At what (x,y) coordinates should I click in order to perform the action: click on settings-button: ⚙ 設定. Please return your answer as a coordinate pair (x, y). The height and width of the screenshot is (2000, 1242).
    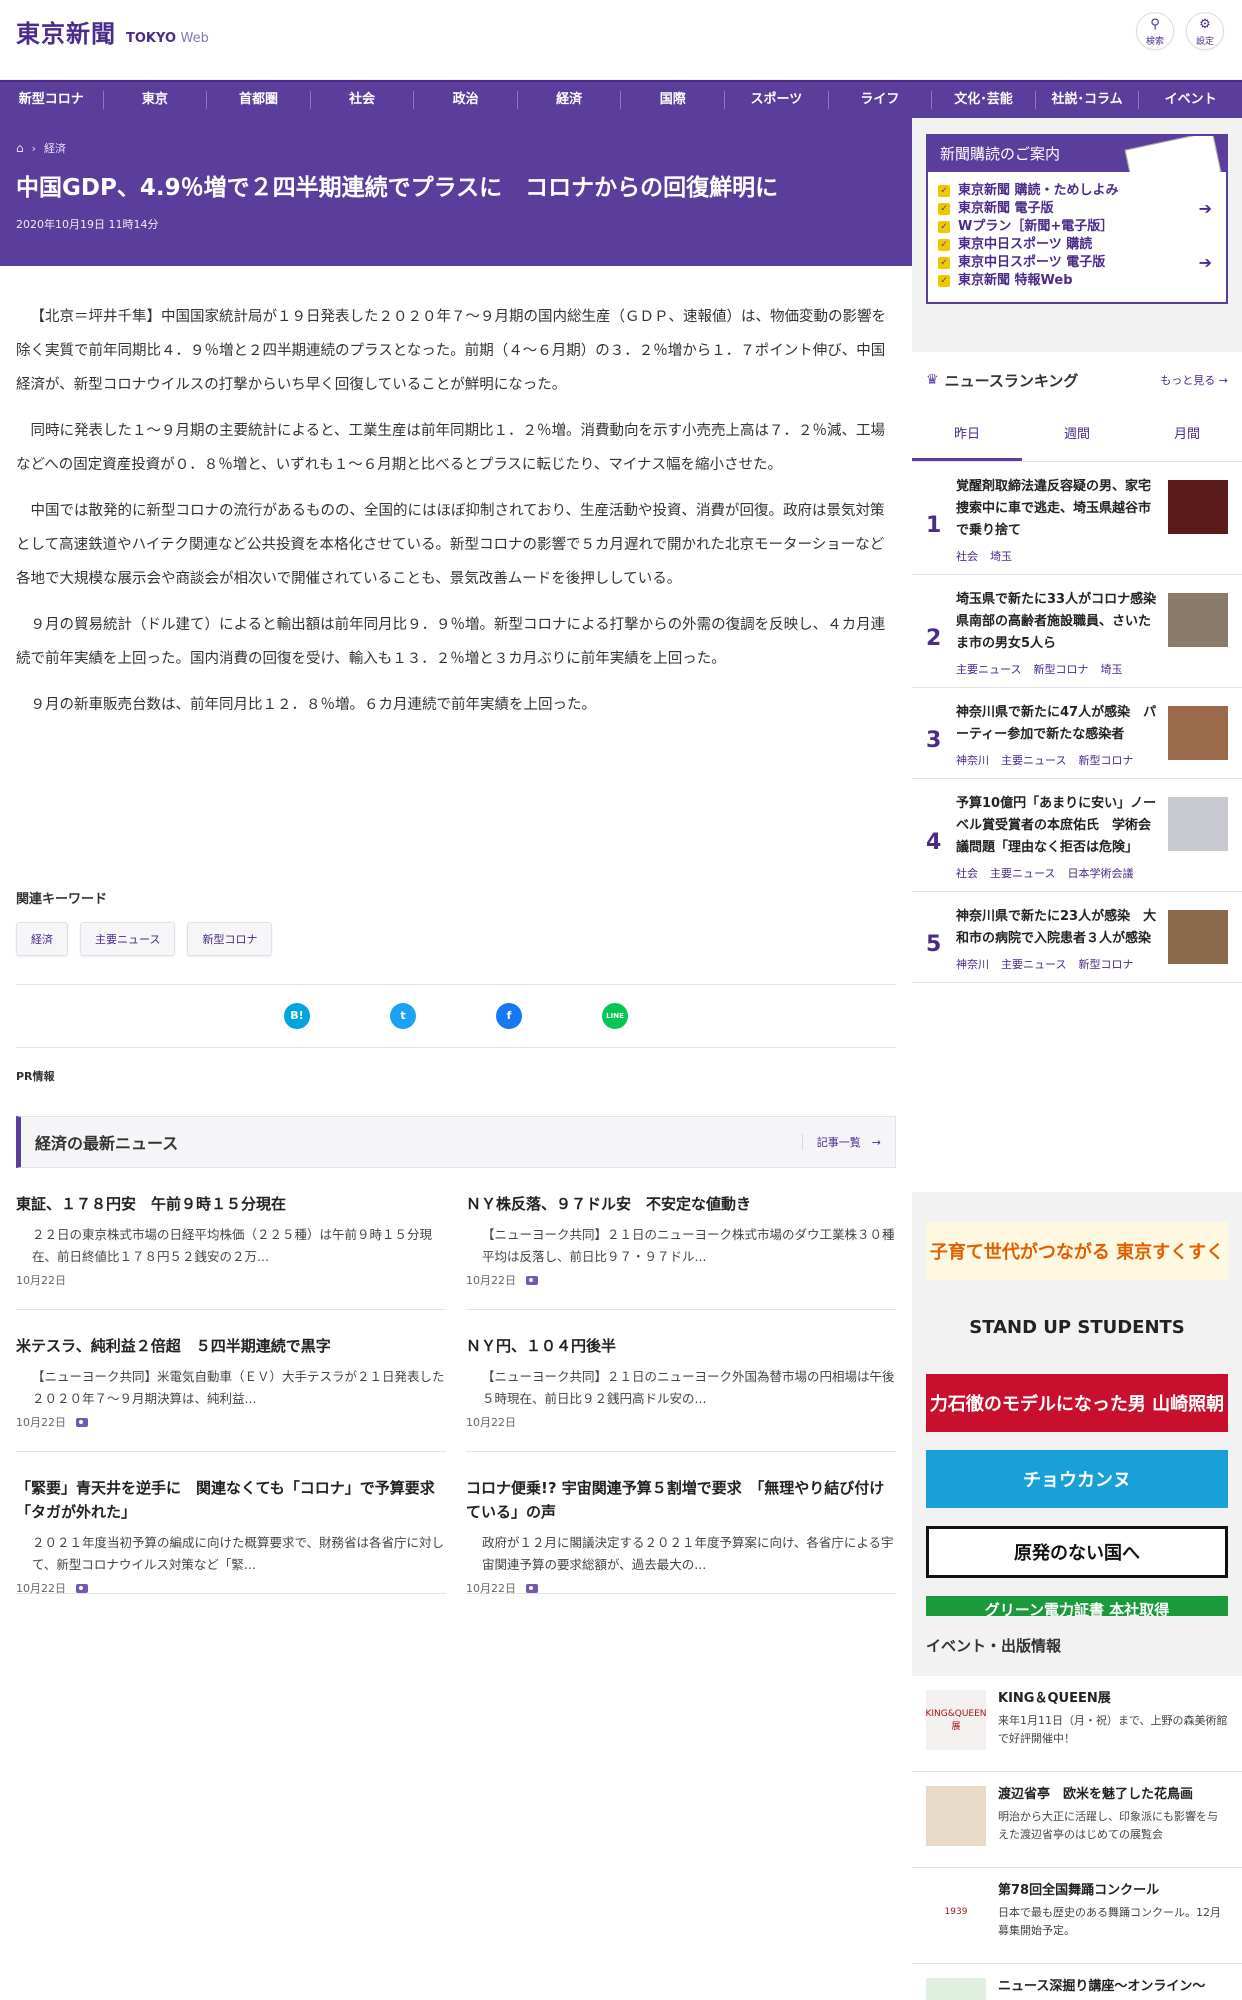
    Looking at the image, I should click on (1205, 31).